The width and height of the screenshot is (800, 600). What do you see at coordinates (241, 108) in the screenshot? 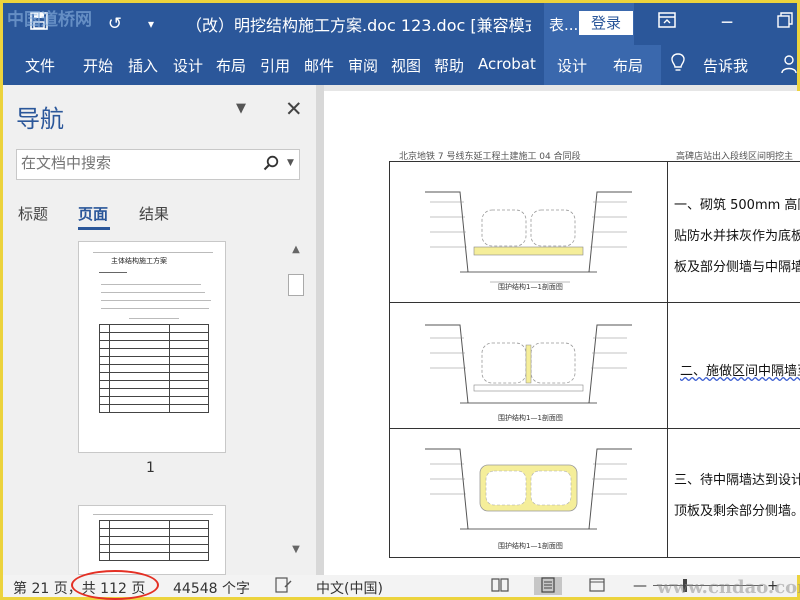
I see `nav-menu-dropdown-icon: ▼` at bounding box center [241, 108].